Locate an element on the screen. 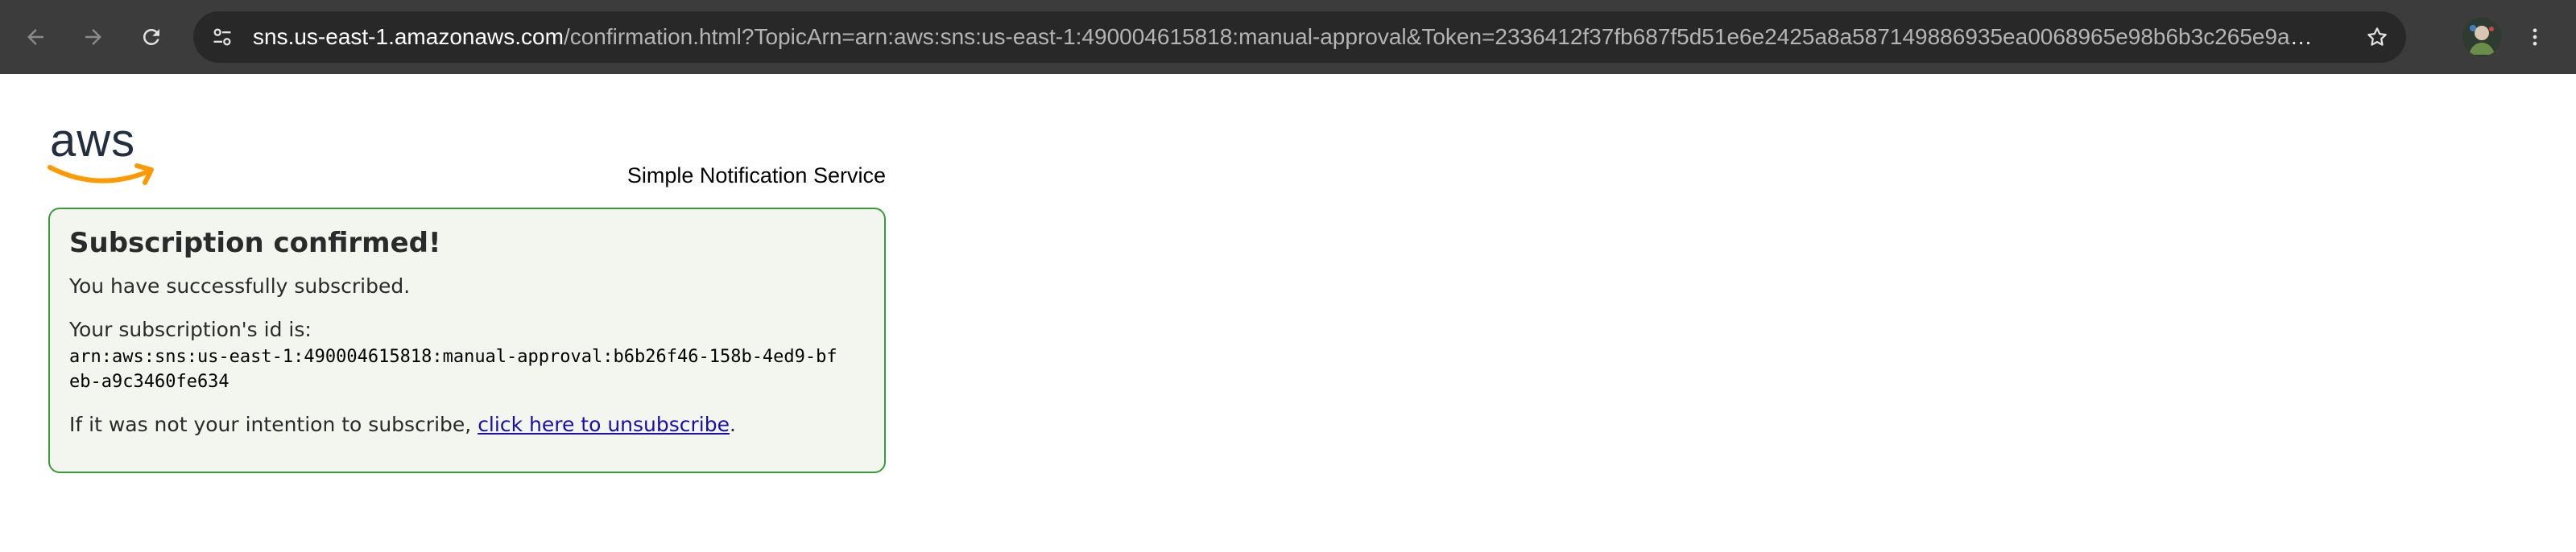 This screenshot has height=552, width=2576. page-title: Subscription confirmed! is located at coordinates (255, 243).